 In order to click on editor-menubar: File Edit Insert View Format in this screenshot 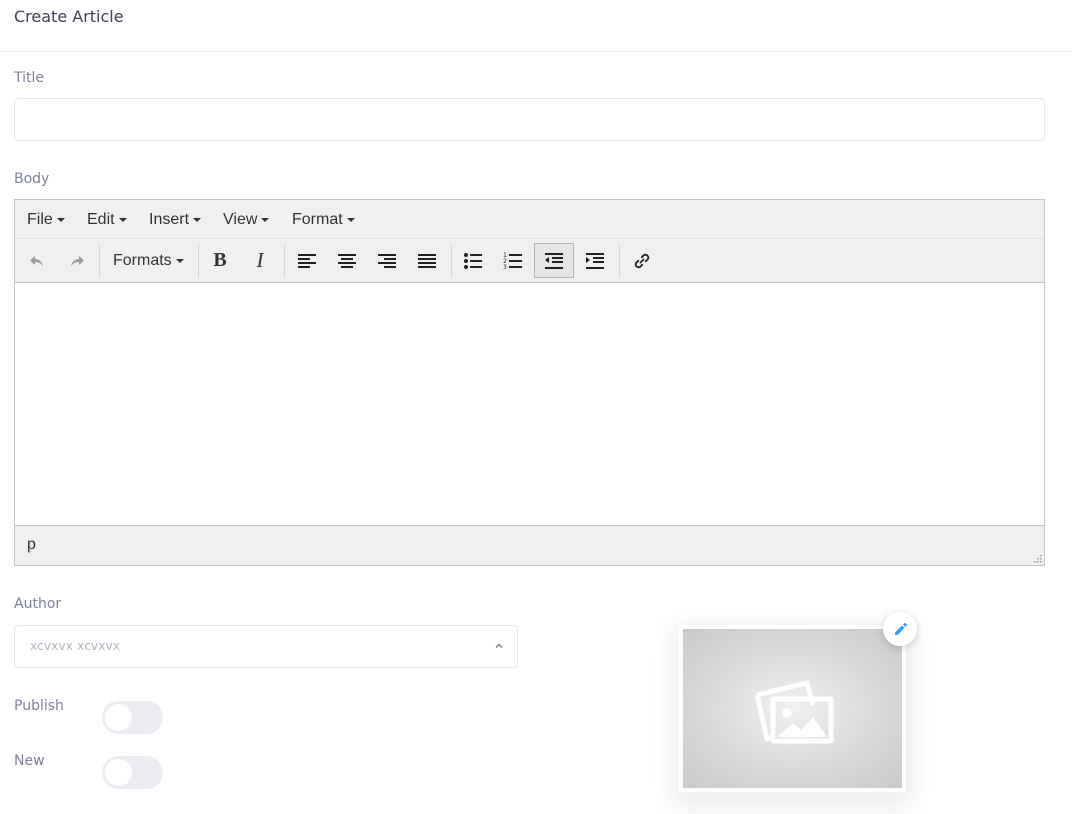, I will do `click(529, 219)`.